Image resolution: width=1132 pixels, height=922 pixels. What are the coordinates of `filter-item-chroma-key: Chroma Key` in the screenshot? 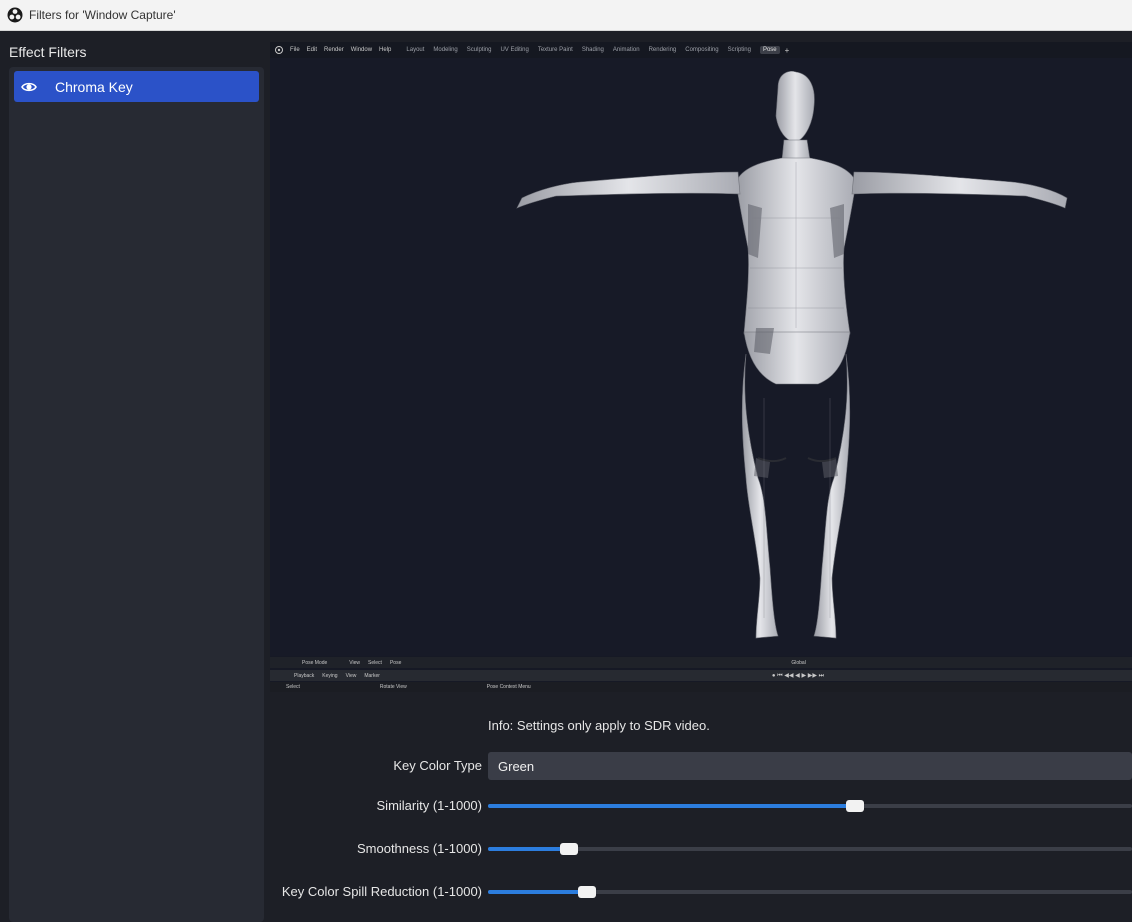 It's located at (136, 86).